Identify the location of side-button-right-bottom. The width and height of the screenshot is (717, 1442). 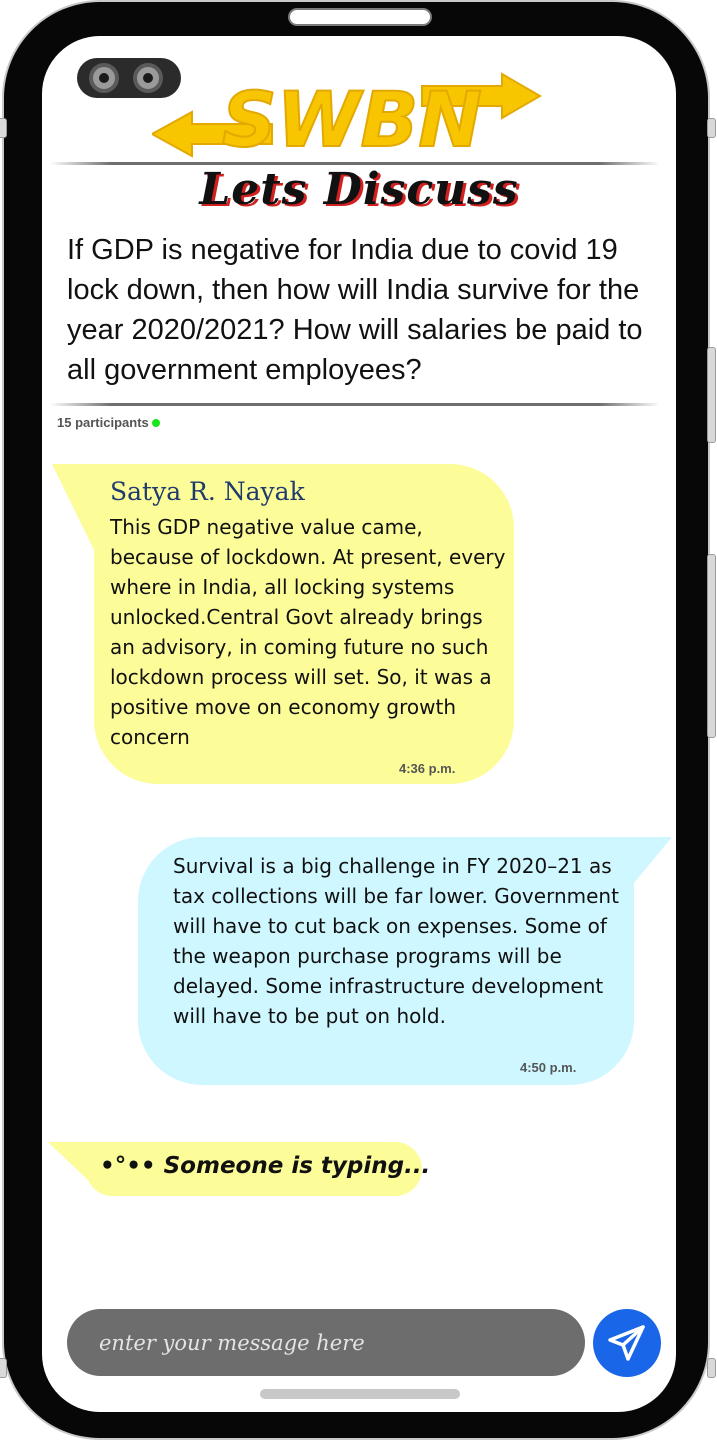
(711, 1368).